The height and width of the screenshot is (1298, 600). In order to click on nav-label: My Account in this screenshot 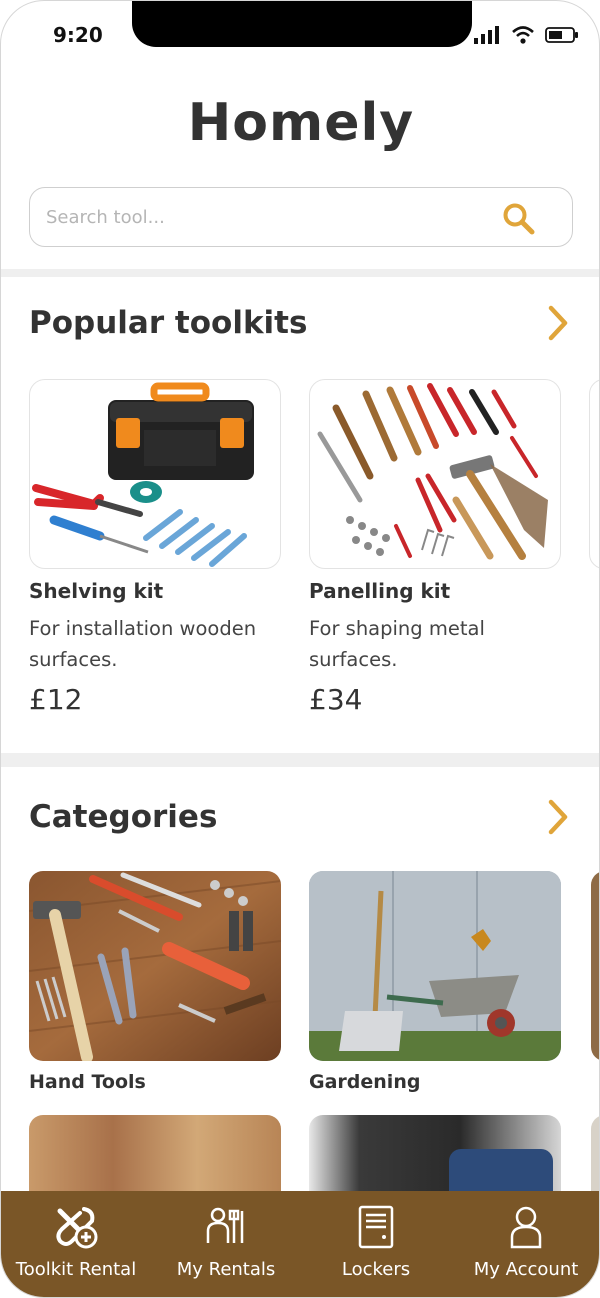, I will do `click(526, 1269)`.